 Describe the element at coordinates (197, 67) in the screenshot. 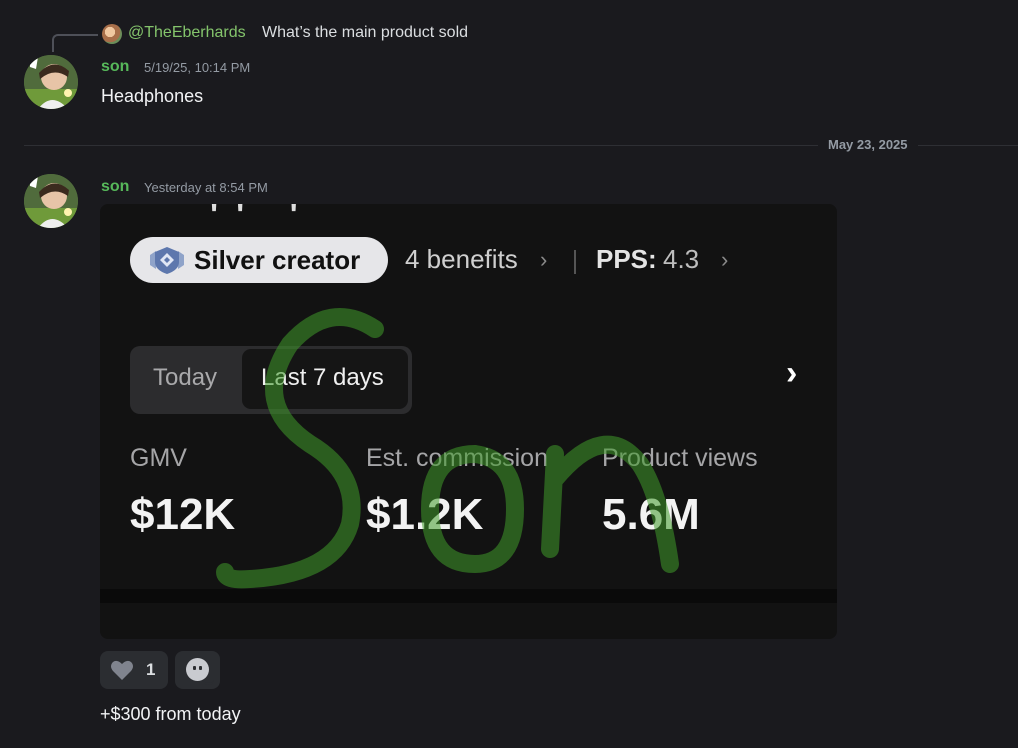

I see `message-timestamp: 5/19/25, 10:14 PM` at that location.